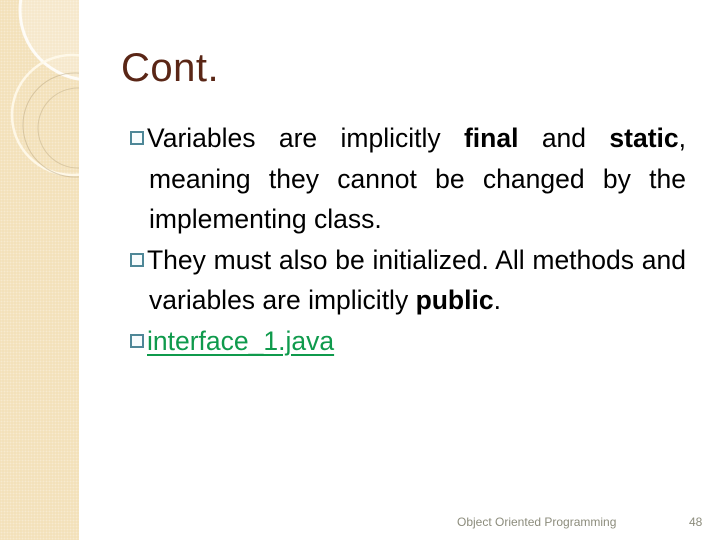 Image resolution: width=720 pixels, height=540 pixels. What do you see at coordinates (644, 138) in the screenshot?
I see `keyword-static: static` at bounding box center [644, 138].